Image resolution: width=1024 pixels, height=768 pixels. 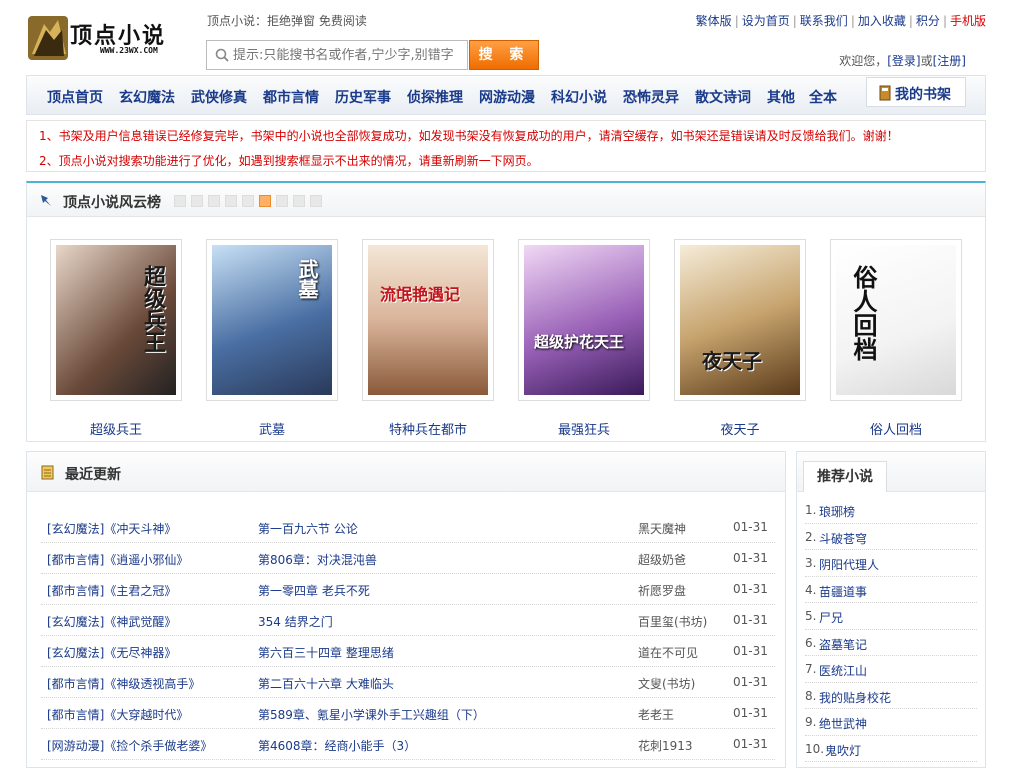 I want to click on update-book-link: [玄幻魔法]《无尽神器》, so click(x=111, y=652).